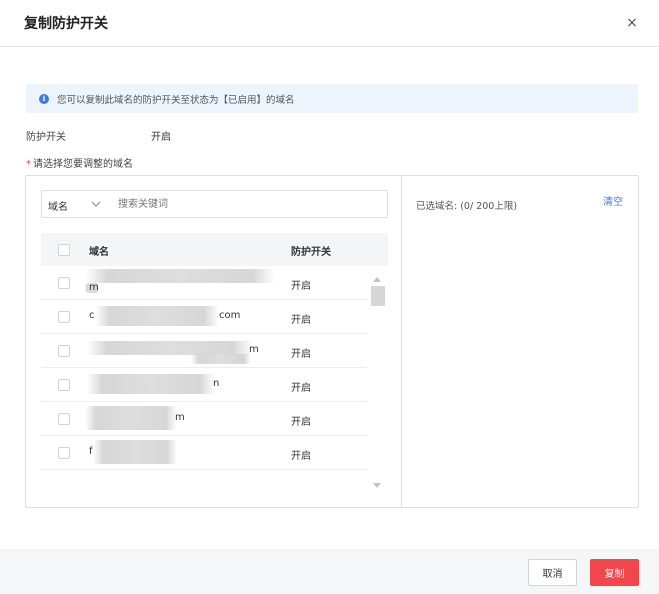 This screenshot has width=659, height=594. I want to click on table-row: n 开启, so click(204, 385).